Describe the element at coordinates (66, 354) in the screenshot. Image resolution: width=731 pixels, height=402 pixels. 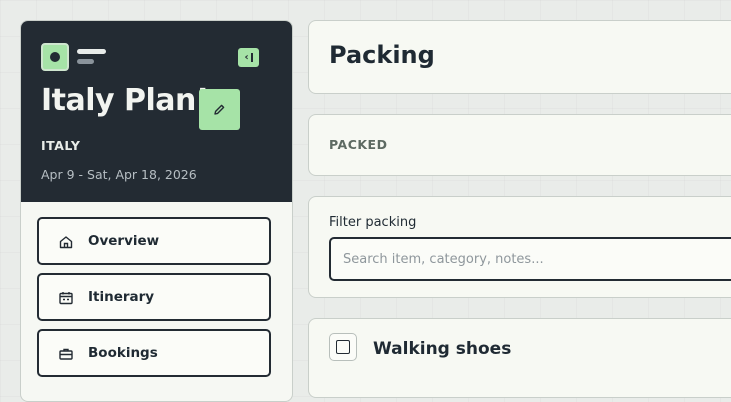
I see `briefcase-icon` at that location.